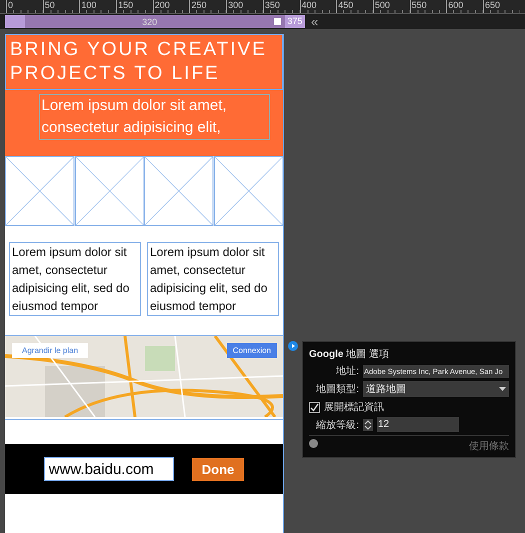 The width and height of the screenshot is (525, 533). What do you see at coordinates (50, 350) in the screenshot?
I see `enlarge-map-button: Agrandir le plan` at bounding box center [50, 350].